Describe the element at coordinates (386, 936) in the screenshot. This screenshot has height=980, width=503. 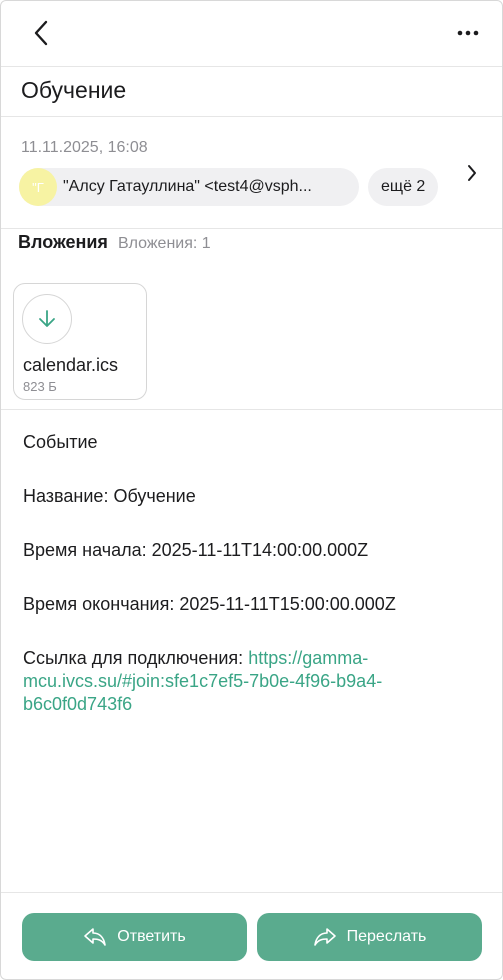
I see `forward-label: Переслать` at that location.